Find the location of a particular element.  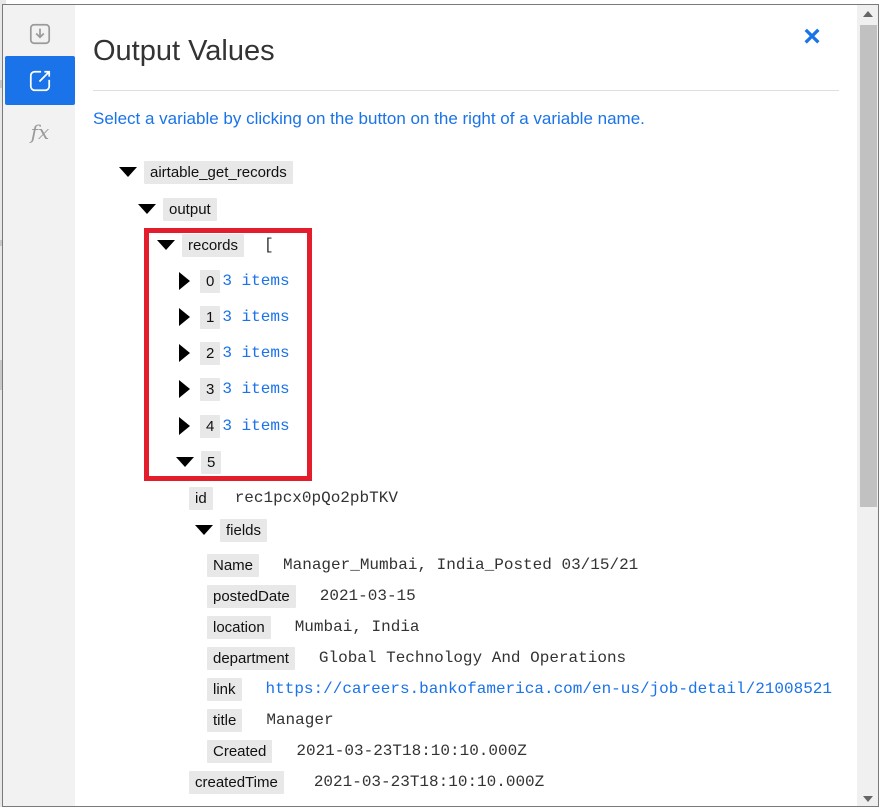

variable-key: fields is located at coordinates (244, 530).